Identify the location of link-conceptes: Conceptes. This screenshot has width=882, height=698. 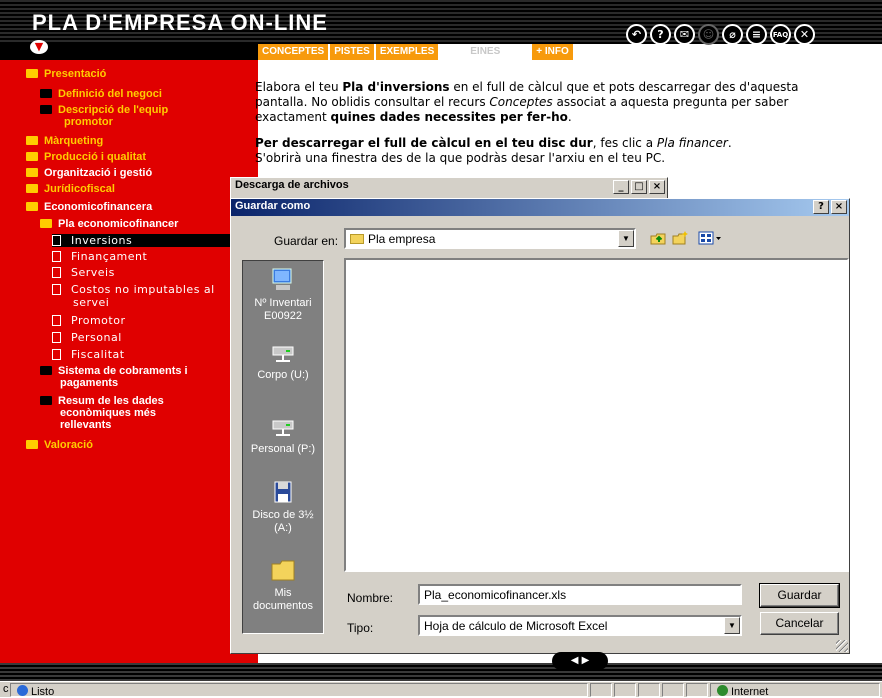
(520, 102).